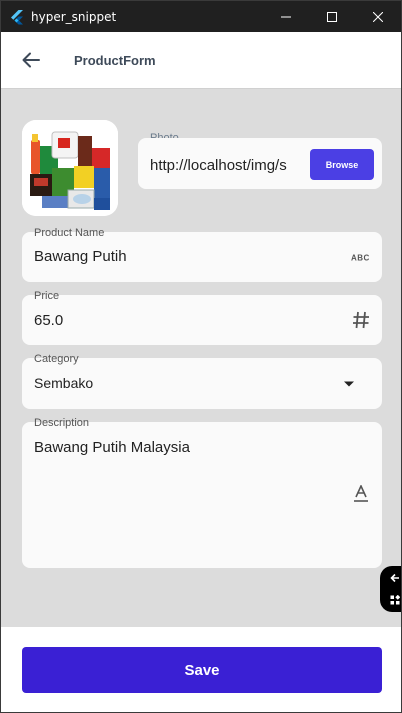  I want to click on category-label: Category, so click(56, 359).